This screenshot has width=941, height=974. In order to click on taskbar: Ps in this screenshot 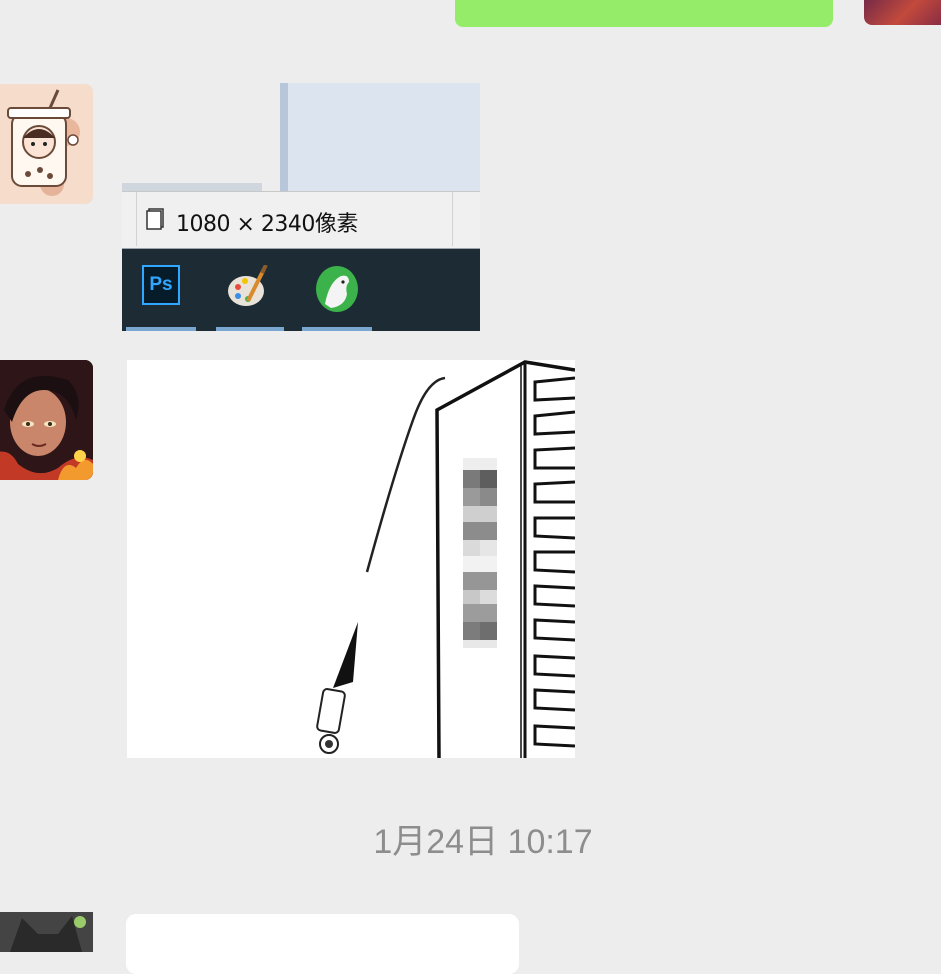, I will do `click(301, 290)`.